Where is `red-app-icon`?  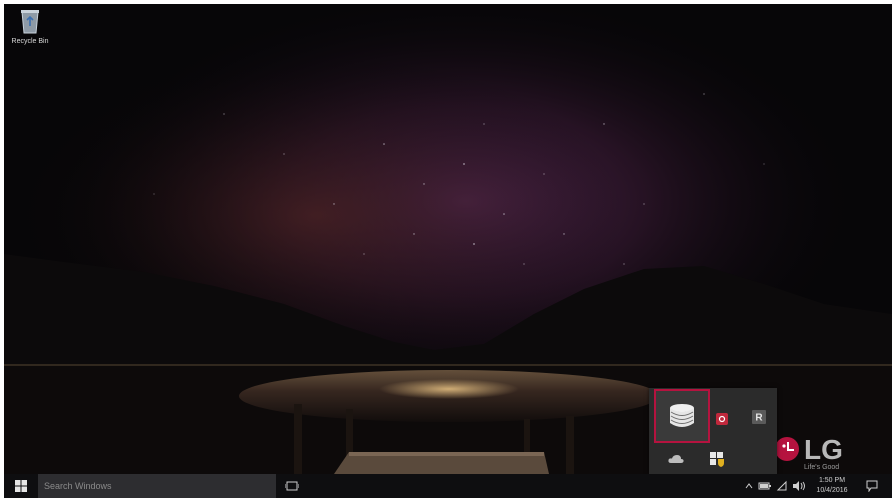 red-app-icon is located at coordinates (722, 419).